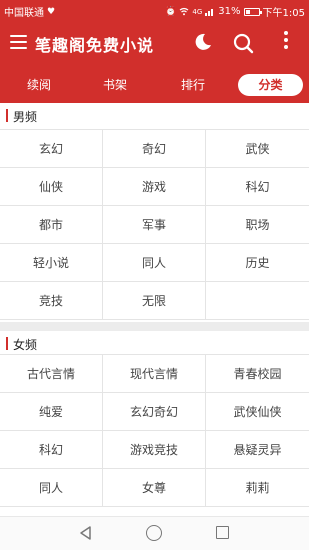  I want to click on category-cell: 无限, so click(154, 301).